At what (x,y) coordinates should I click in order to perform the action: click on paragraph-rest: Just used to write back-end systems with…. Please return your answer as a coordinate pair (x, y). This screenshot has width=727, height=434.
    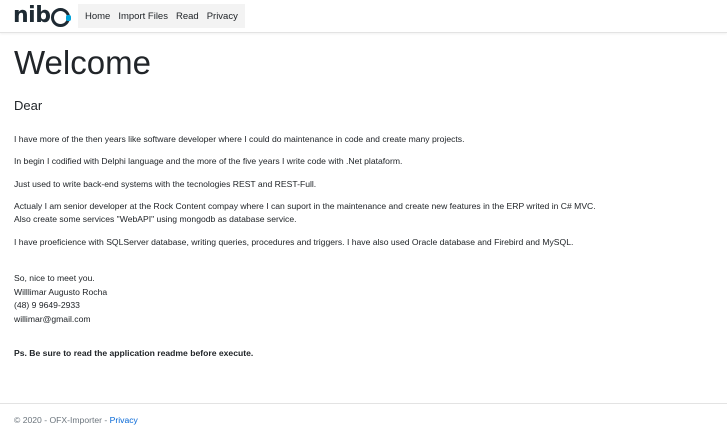
    Looking at the image, I should click on (165, 184).